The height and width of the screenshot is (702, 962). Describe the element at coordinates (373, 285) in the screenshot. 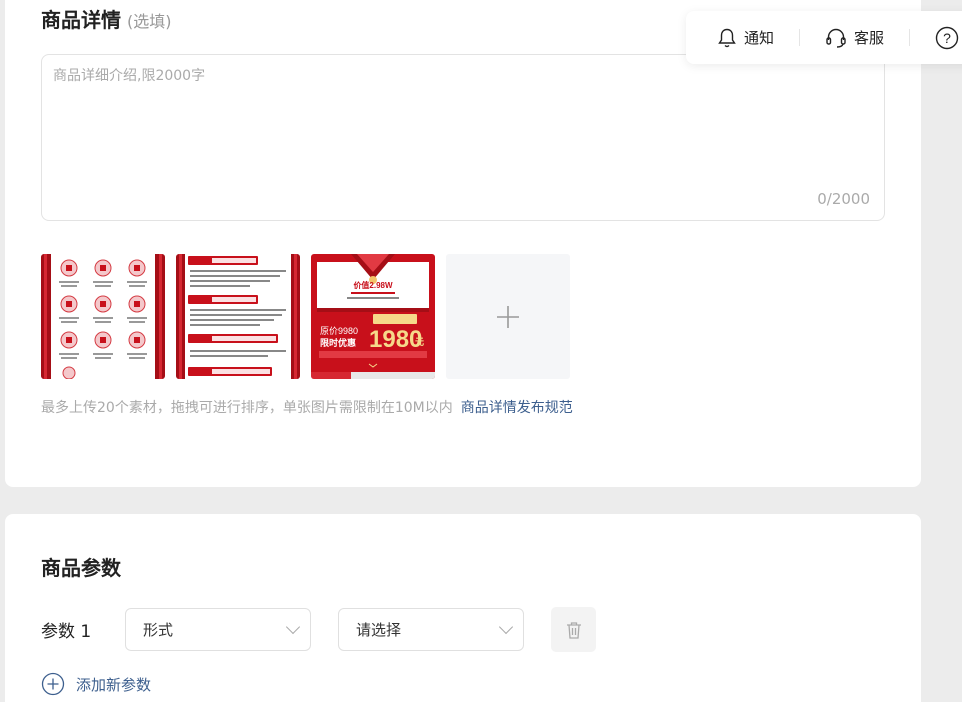

I see `poster-price-value: 价值2.98W` at that location.